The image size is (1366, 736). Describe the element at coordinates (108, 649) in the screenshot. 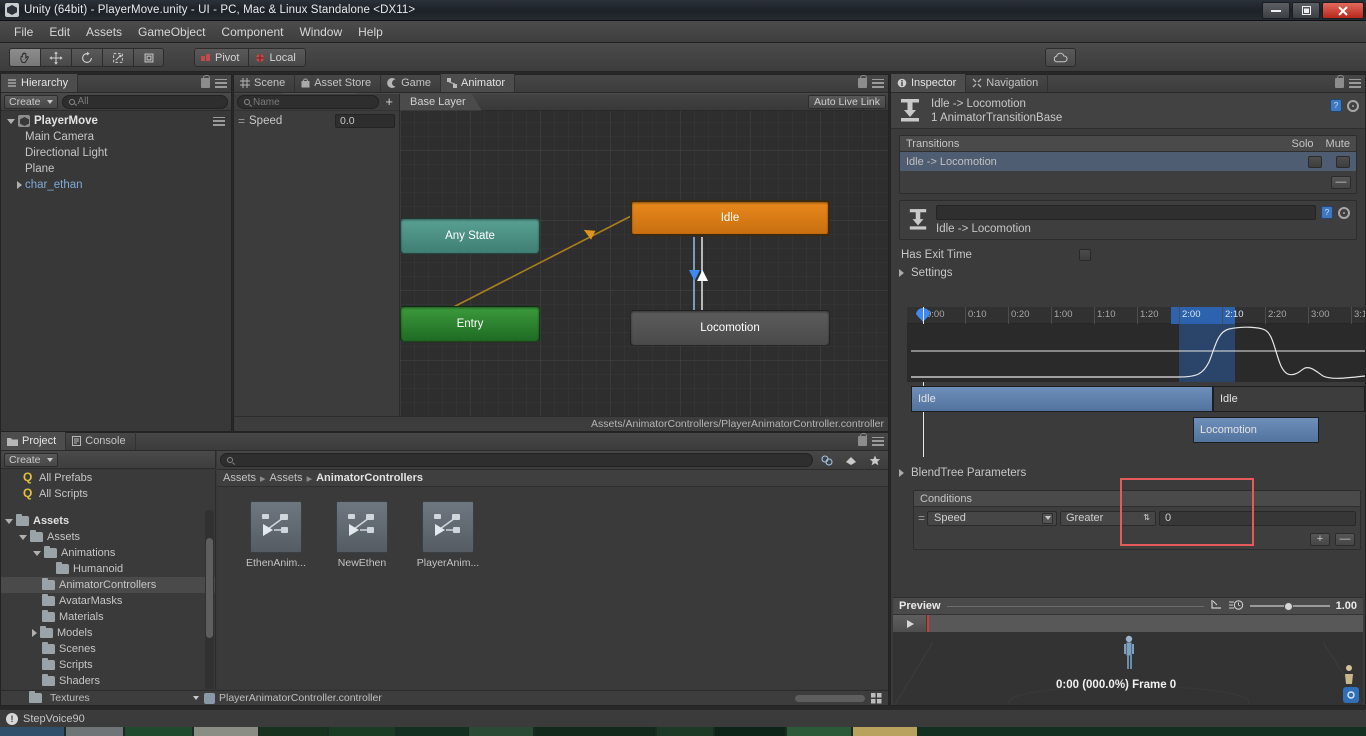

I see `project-tree-item-scenes: Scenes` at that location.